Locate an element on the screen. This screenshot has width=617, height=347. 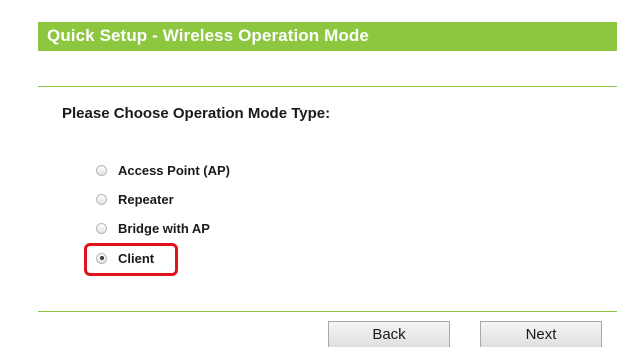
top-divider is located at coordinates (327, 86).